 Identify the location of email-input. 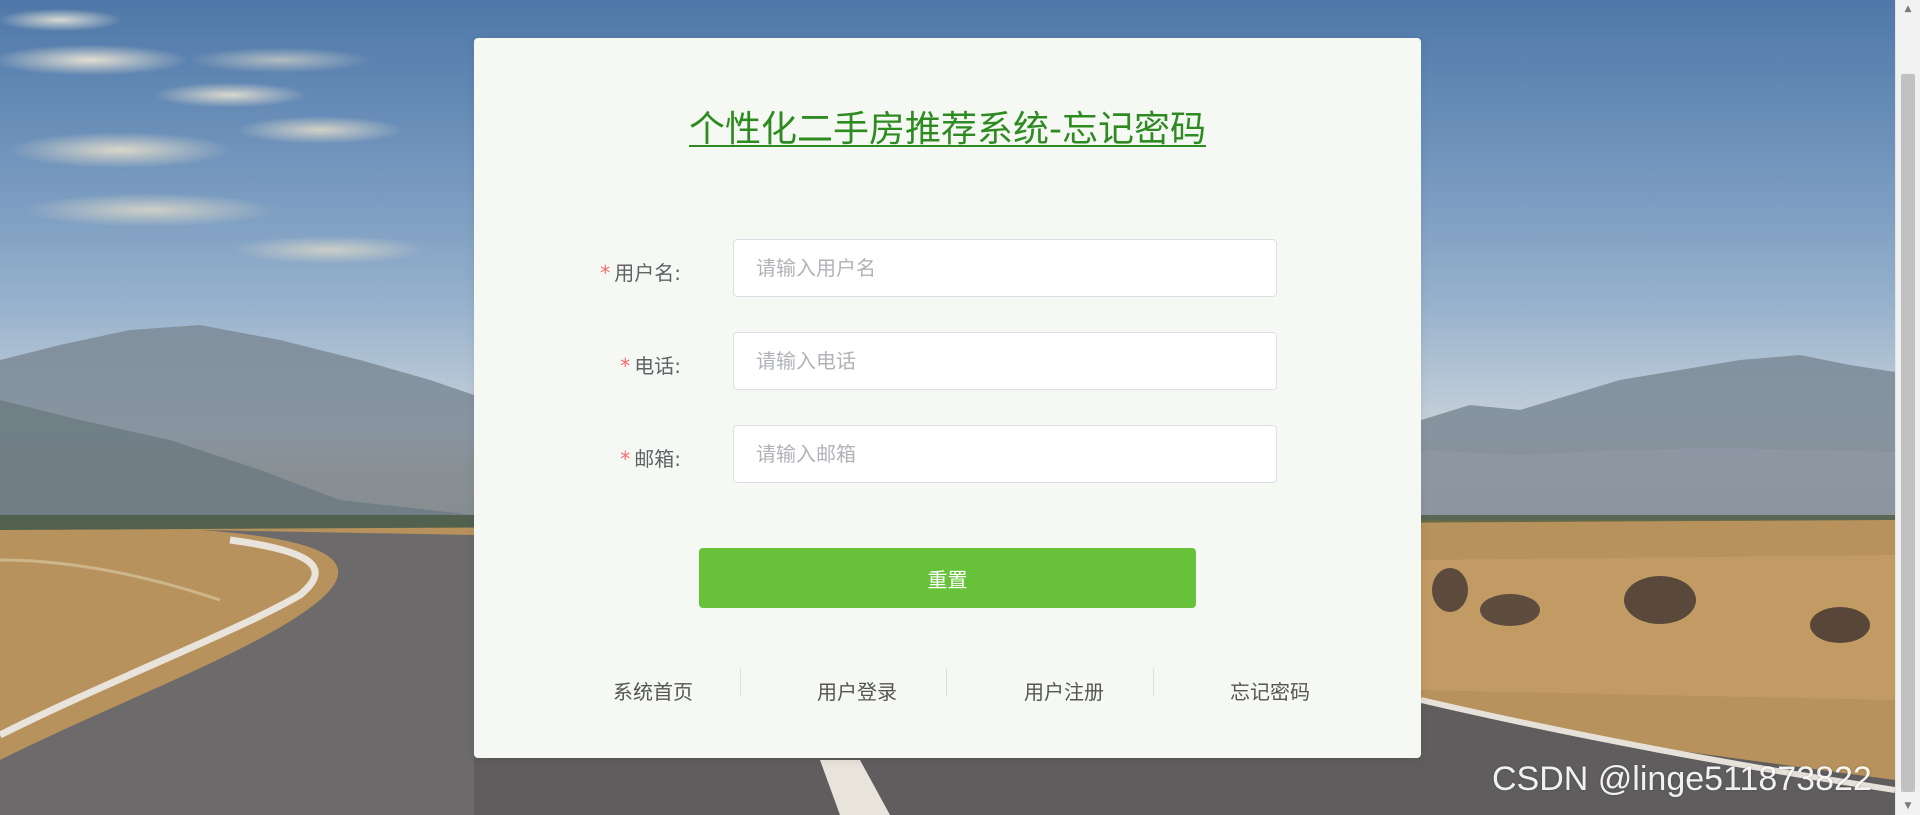
(1005, 454).